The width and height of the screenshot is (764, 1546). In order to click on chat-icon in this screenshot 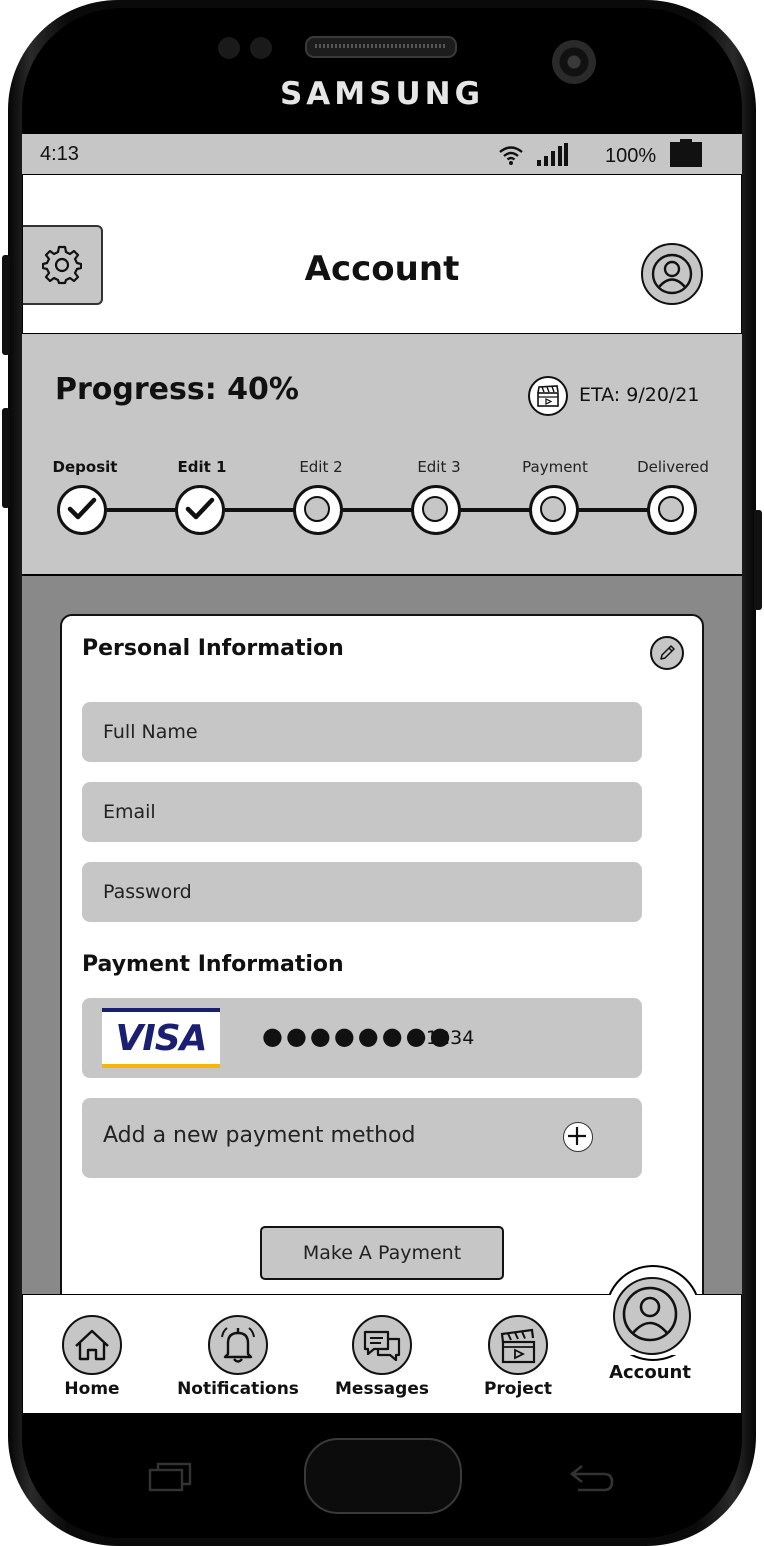, I will do `click(382, 1345)`.